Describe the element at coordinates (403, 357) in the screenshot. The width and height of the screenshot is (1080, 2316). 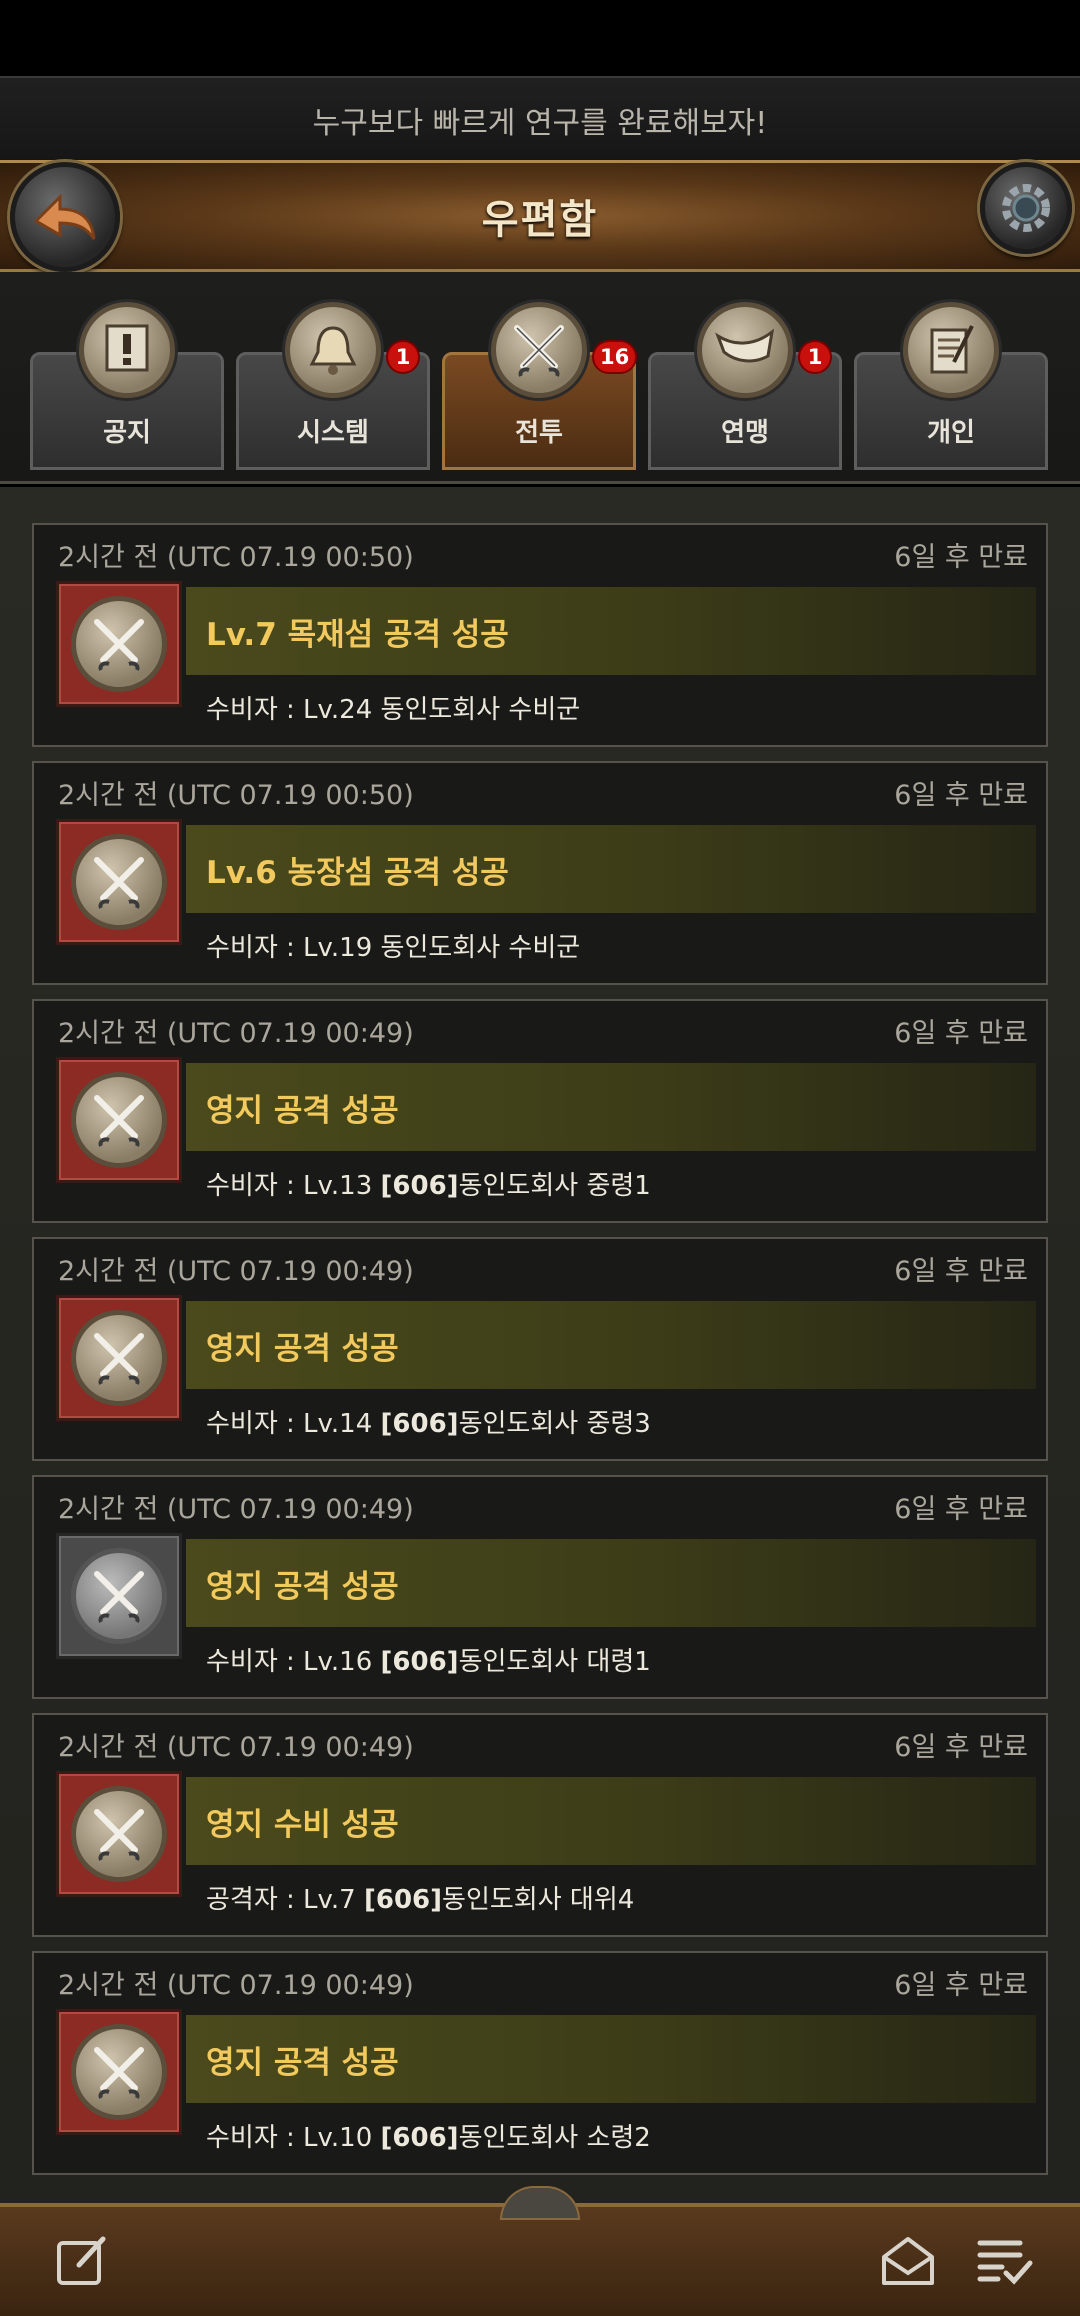
I see `system-unread-badge: 1` at that location.